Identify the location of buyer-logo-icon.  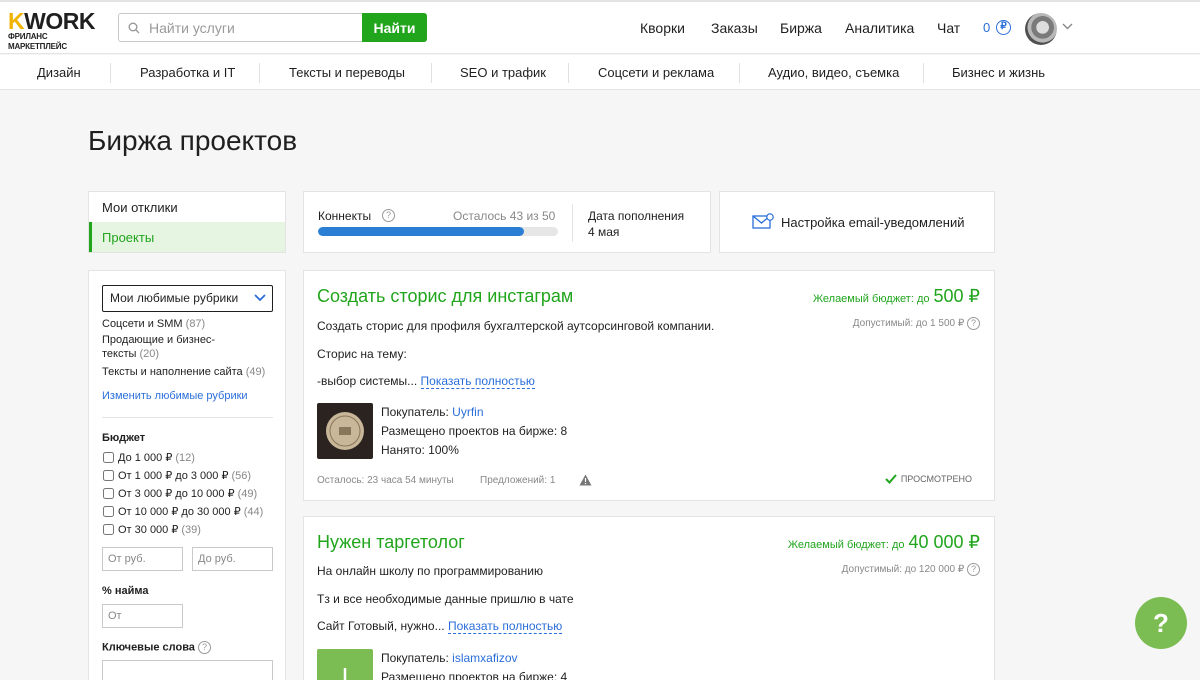
(345, 431).